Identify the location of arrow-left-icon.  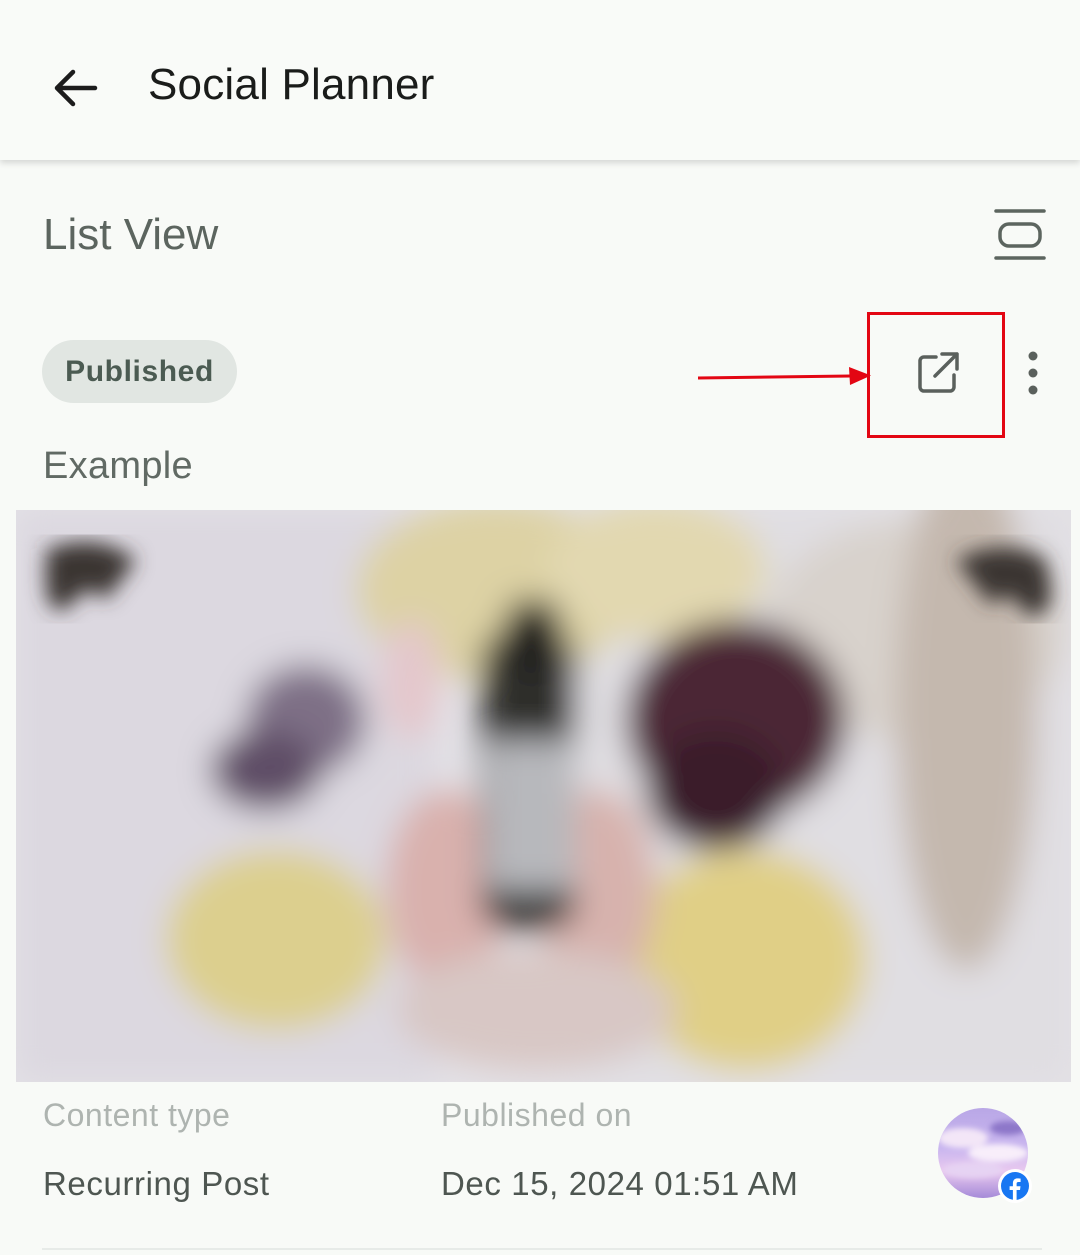
(76, 87).